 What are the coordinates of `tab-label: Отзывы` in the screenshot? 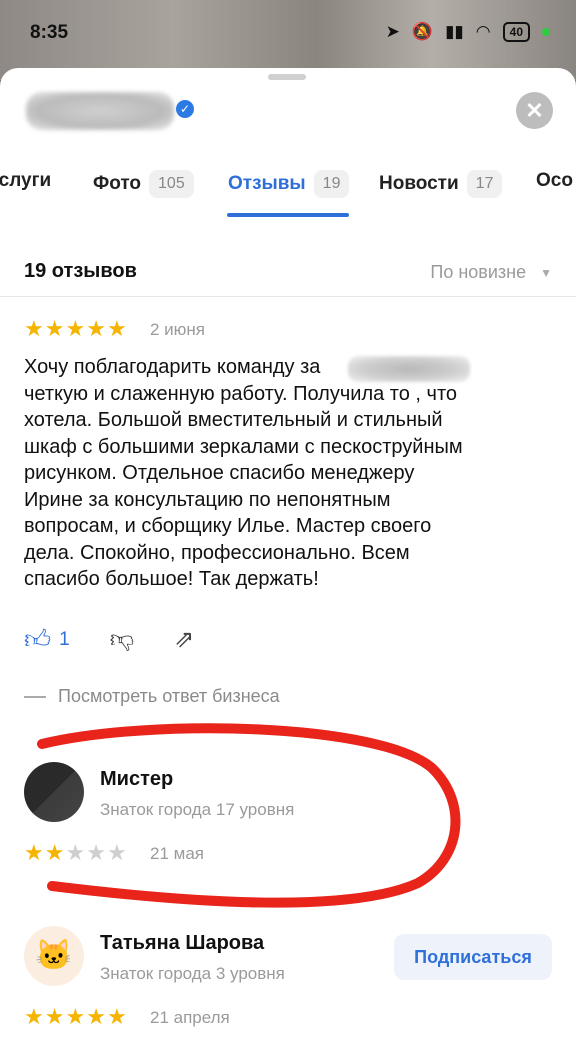 It's located at (267, 183).